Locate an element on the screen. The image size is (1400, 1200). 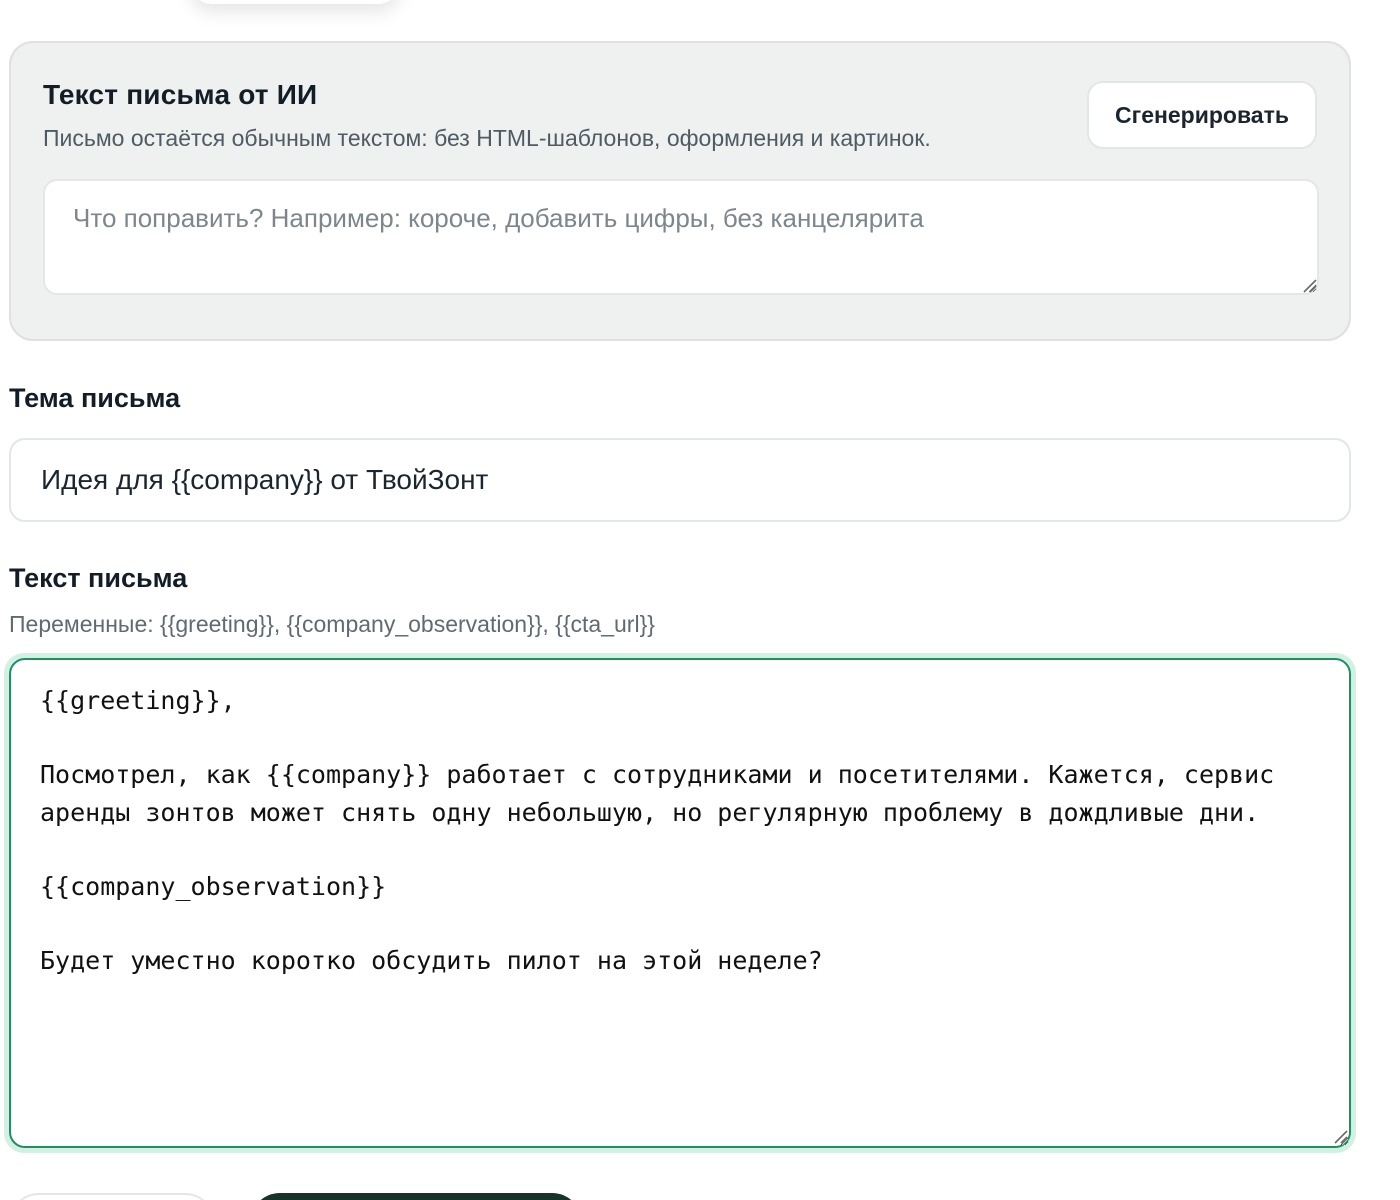
secondary-action-button is located at coordinates (112, 1196).